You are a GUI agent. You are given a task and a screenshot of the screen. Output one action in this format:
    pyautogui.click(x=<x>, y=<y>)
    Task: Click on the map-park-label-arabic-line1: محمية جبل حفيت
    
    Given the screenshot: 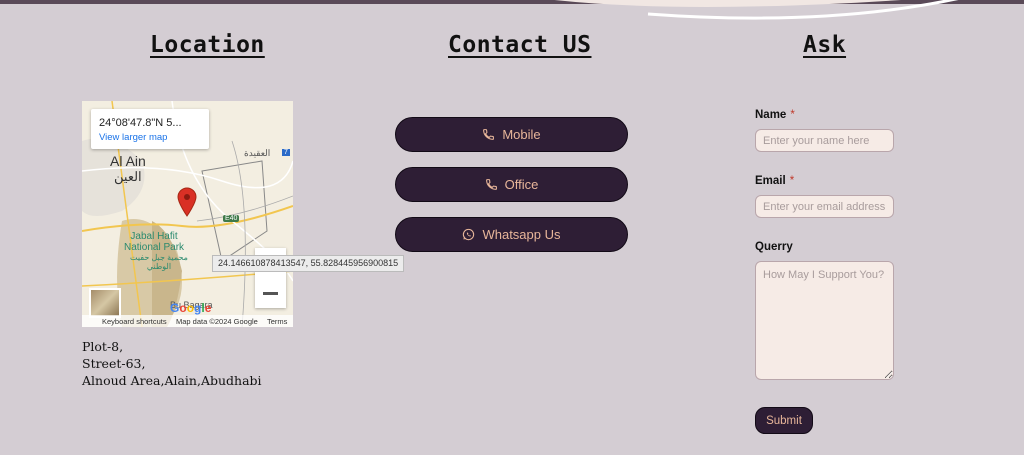 What is the action you would take?
    pyautogui.click(x=159, y=257)
    